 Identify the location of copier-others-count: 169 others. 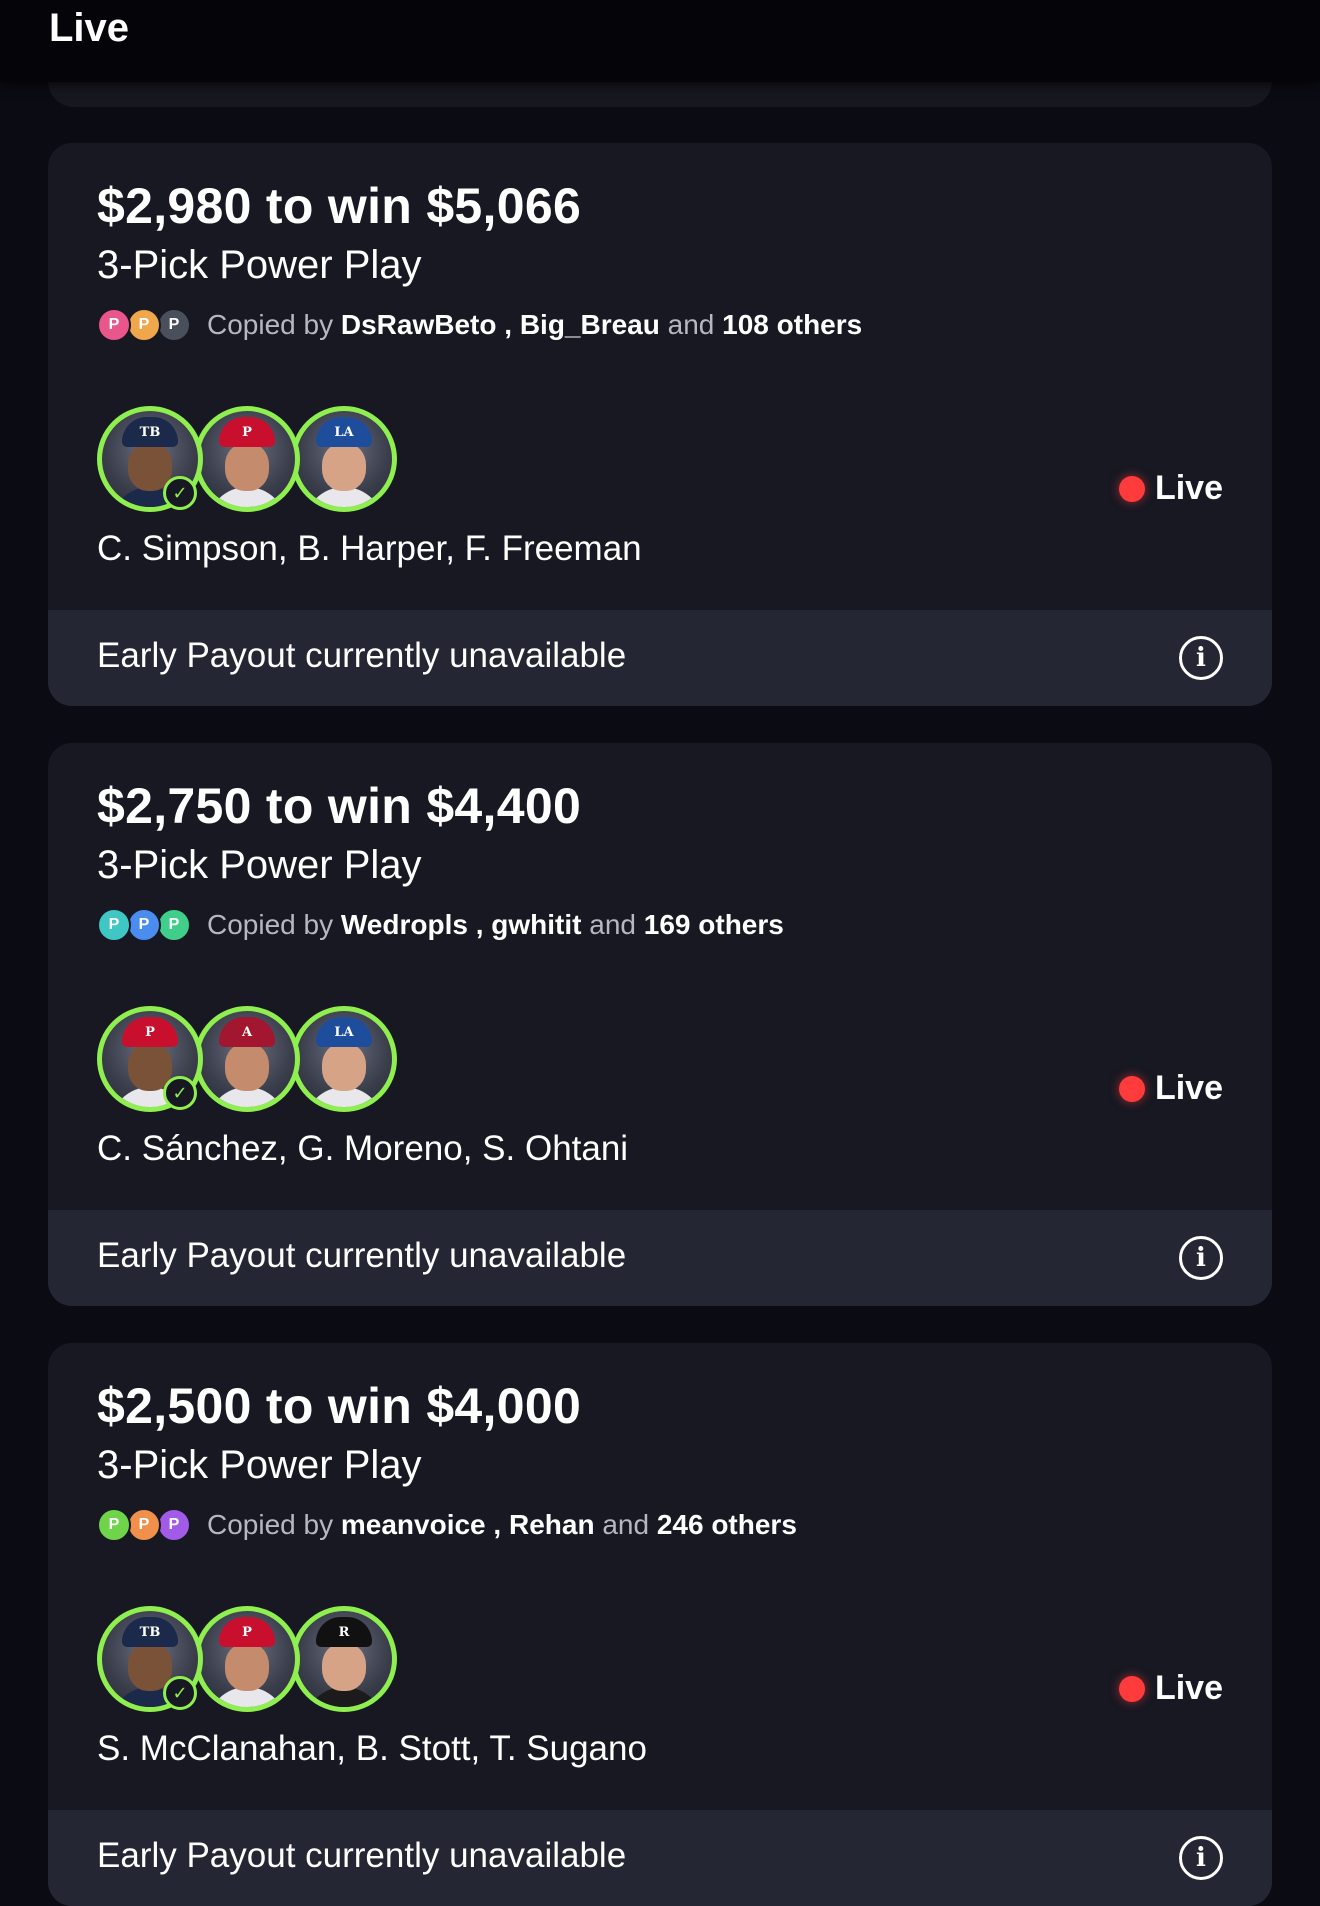
(714, 925).